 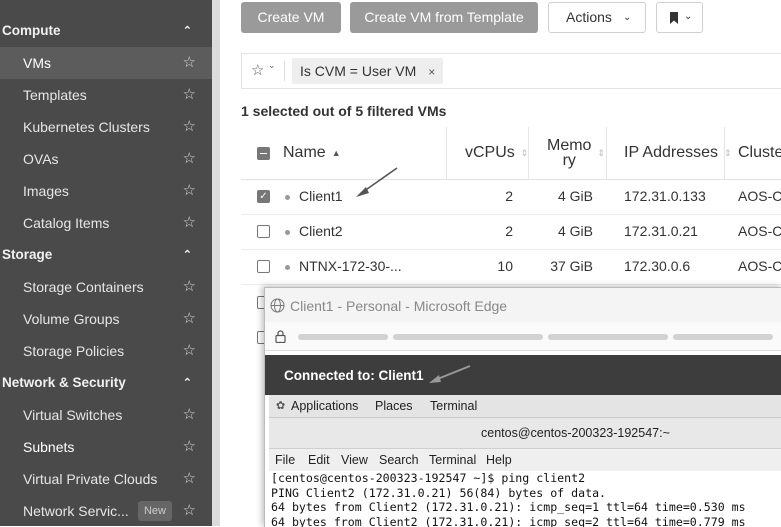 What do you see at coordinates (671, 153) in the screenshot?
I see `column-header-label: IP Addresses` at bounding box center [671, 153].